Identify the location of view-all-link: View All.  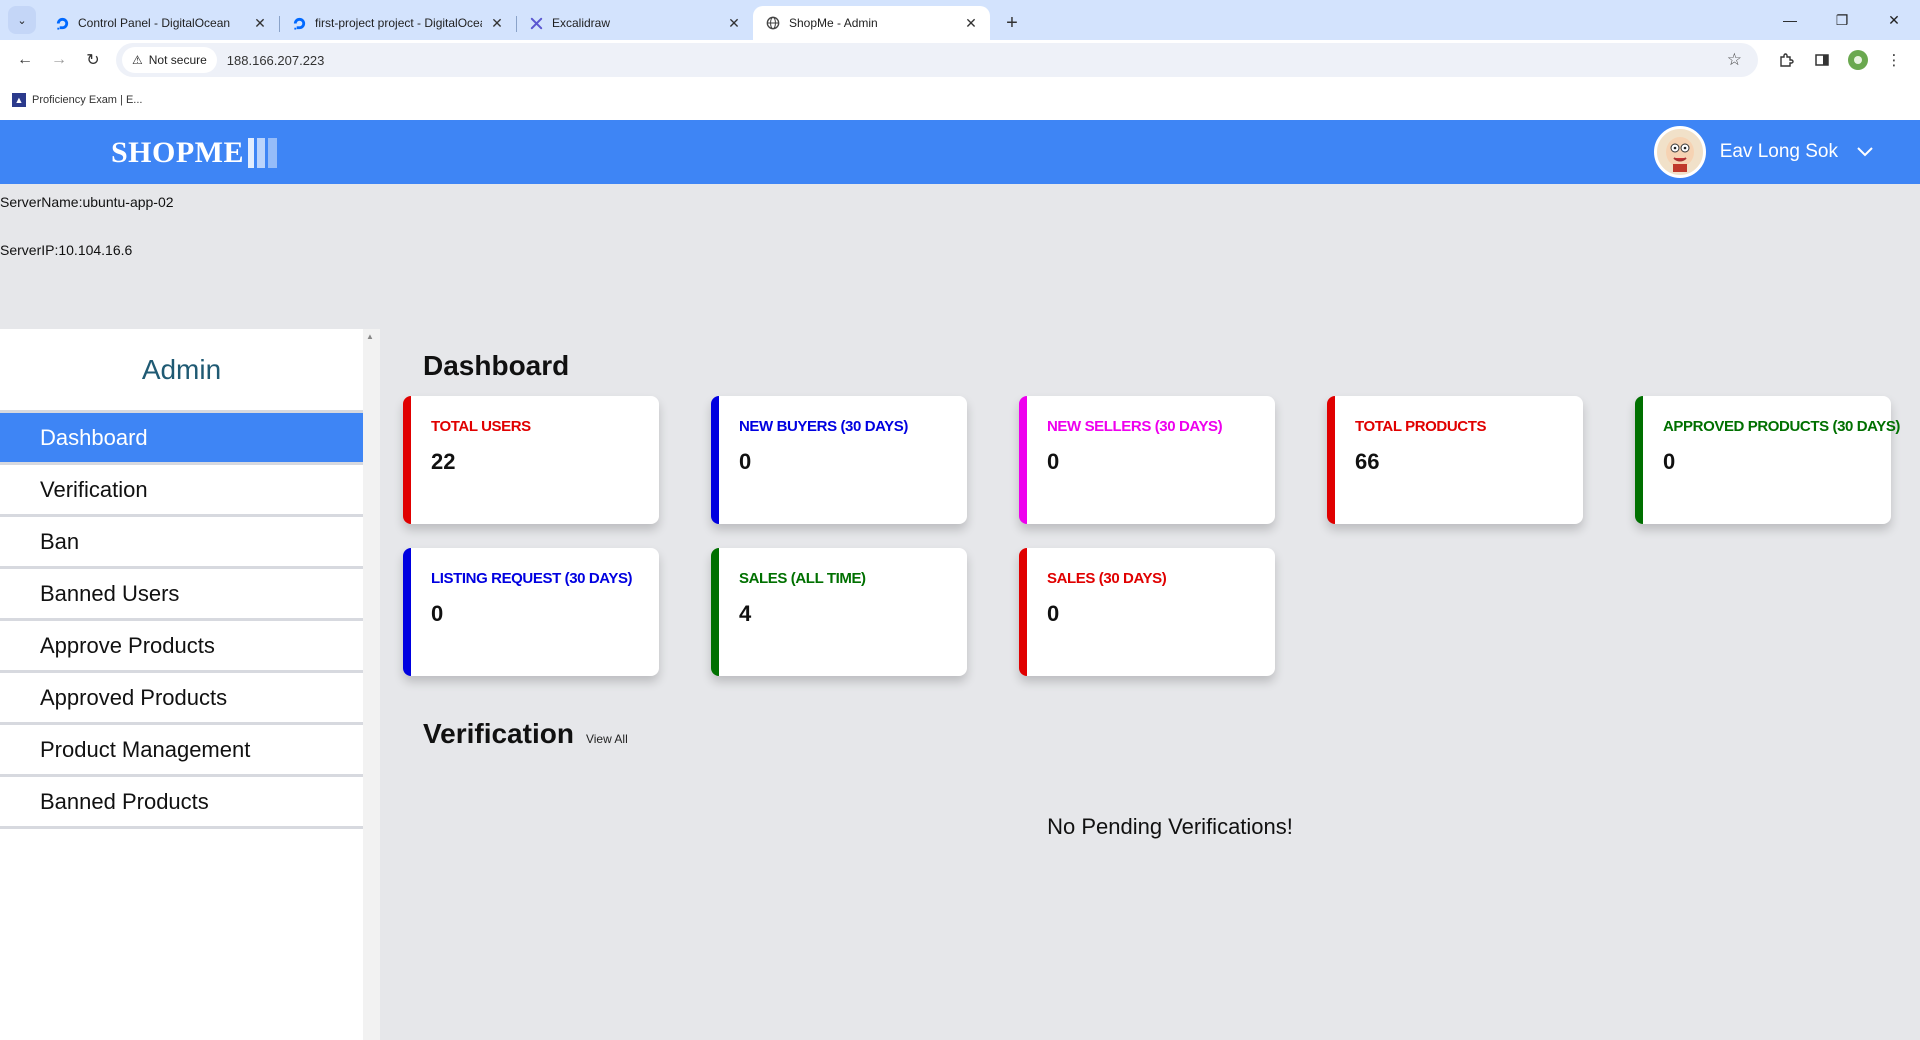
(607, 739).